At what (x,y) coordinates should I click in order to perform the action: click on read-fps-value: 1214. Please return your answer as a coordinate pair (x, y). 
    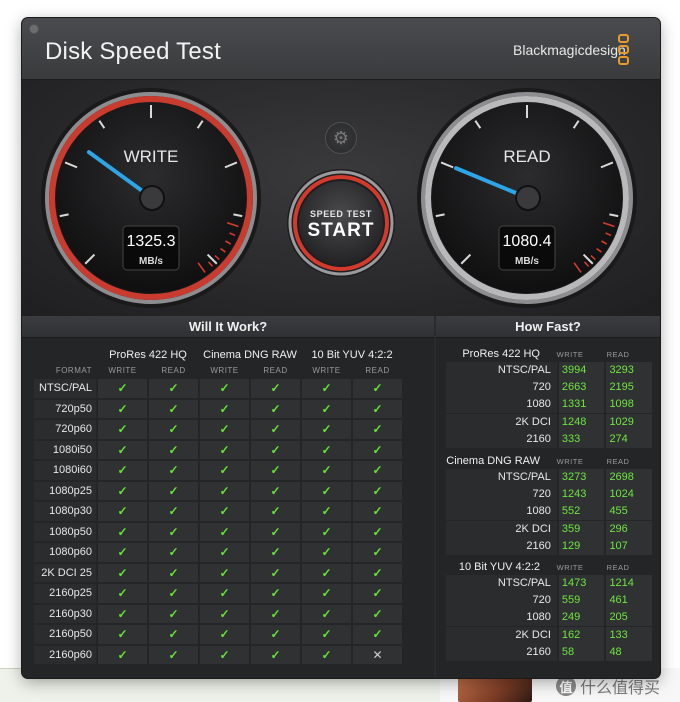
    Looking at the image, I should click on (629, 583).